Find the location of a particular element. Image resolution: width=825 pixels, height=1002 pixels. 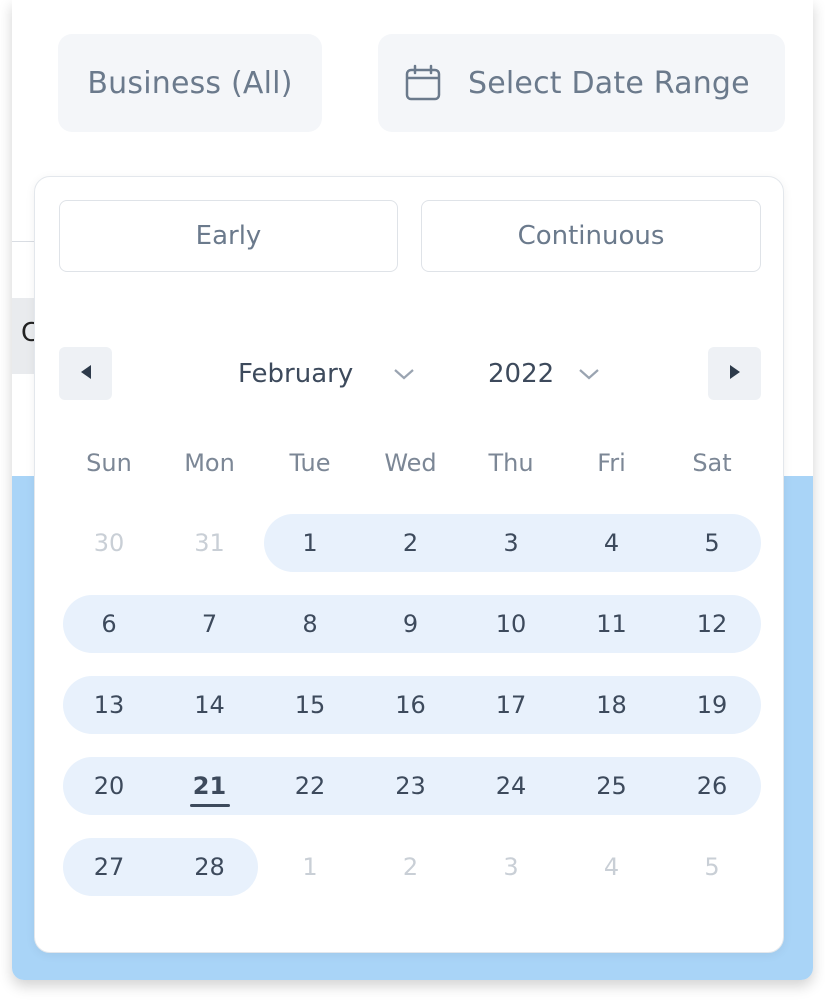

next-month-button is located at coordinates (734, 373).